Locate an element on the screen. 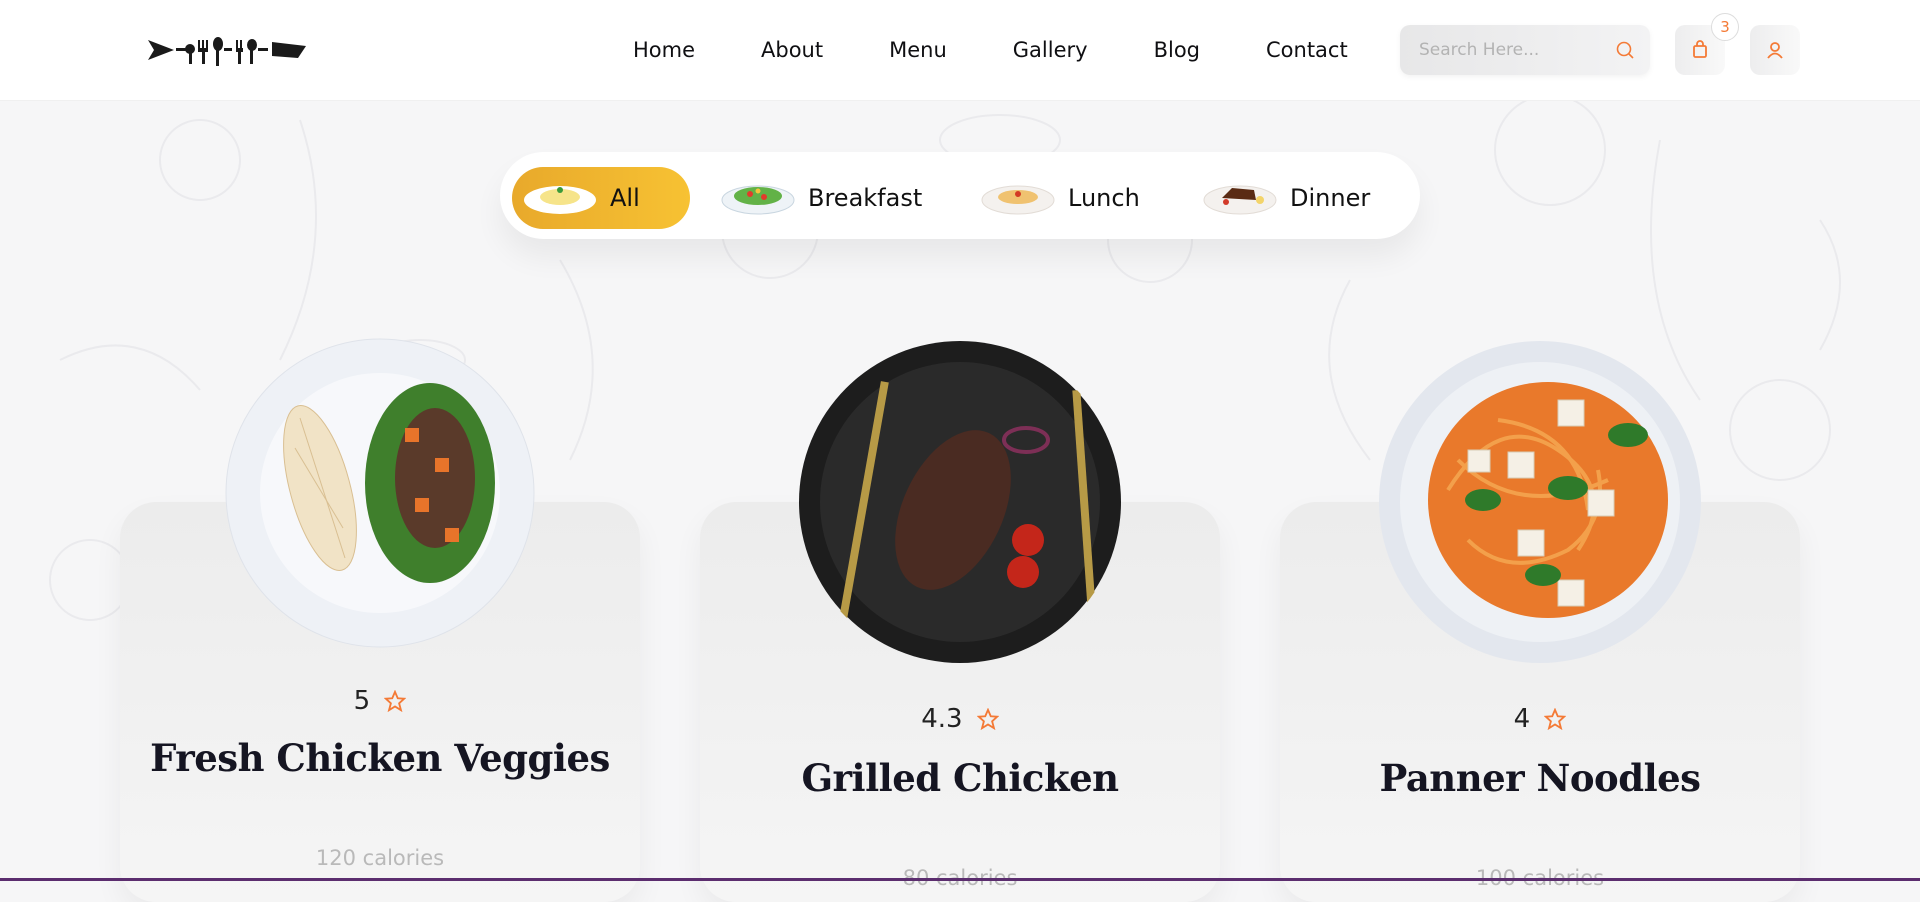 This screenshot has height=902, width=1920. bag-icon is located at coordinates (1700, 49).